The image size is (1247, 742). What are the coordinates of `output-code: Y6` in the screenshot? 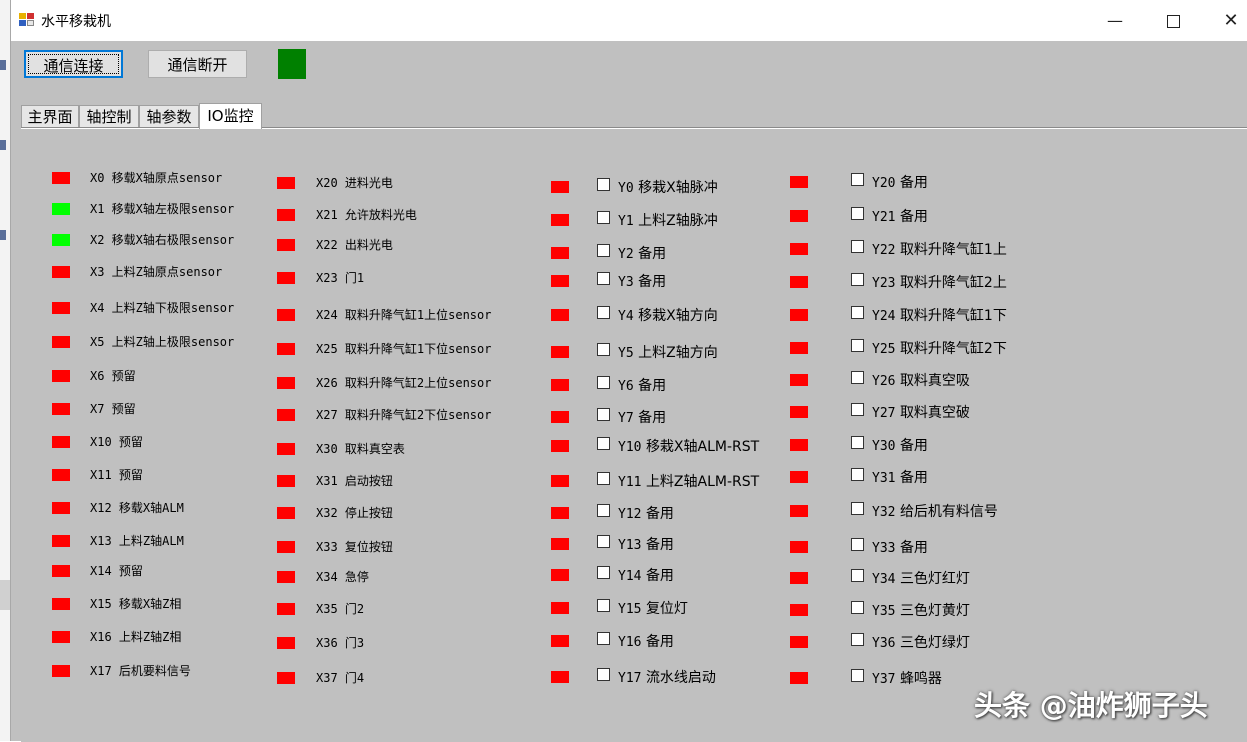 It's located at (626, 386).